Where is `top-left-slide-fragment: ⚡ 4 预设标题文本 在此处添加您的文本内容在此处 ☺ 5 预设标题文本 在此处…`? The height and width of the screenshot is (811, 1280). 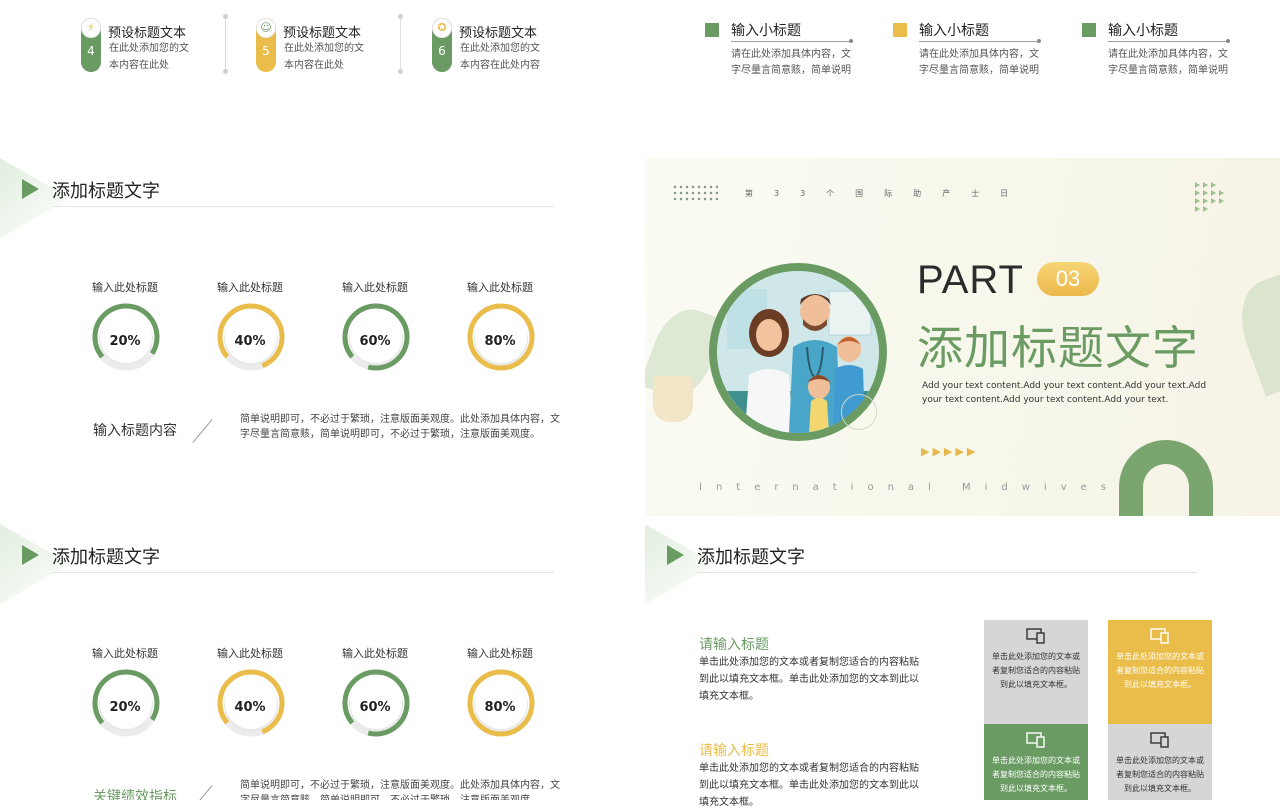 top-left-slide-fragment: ⚡ 4 预设标题文本 在此处添加您的文本内容在此处 ☺ 5 预设标题文本 在此处… is located at coordinates (320, 54).